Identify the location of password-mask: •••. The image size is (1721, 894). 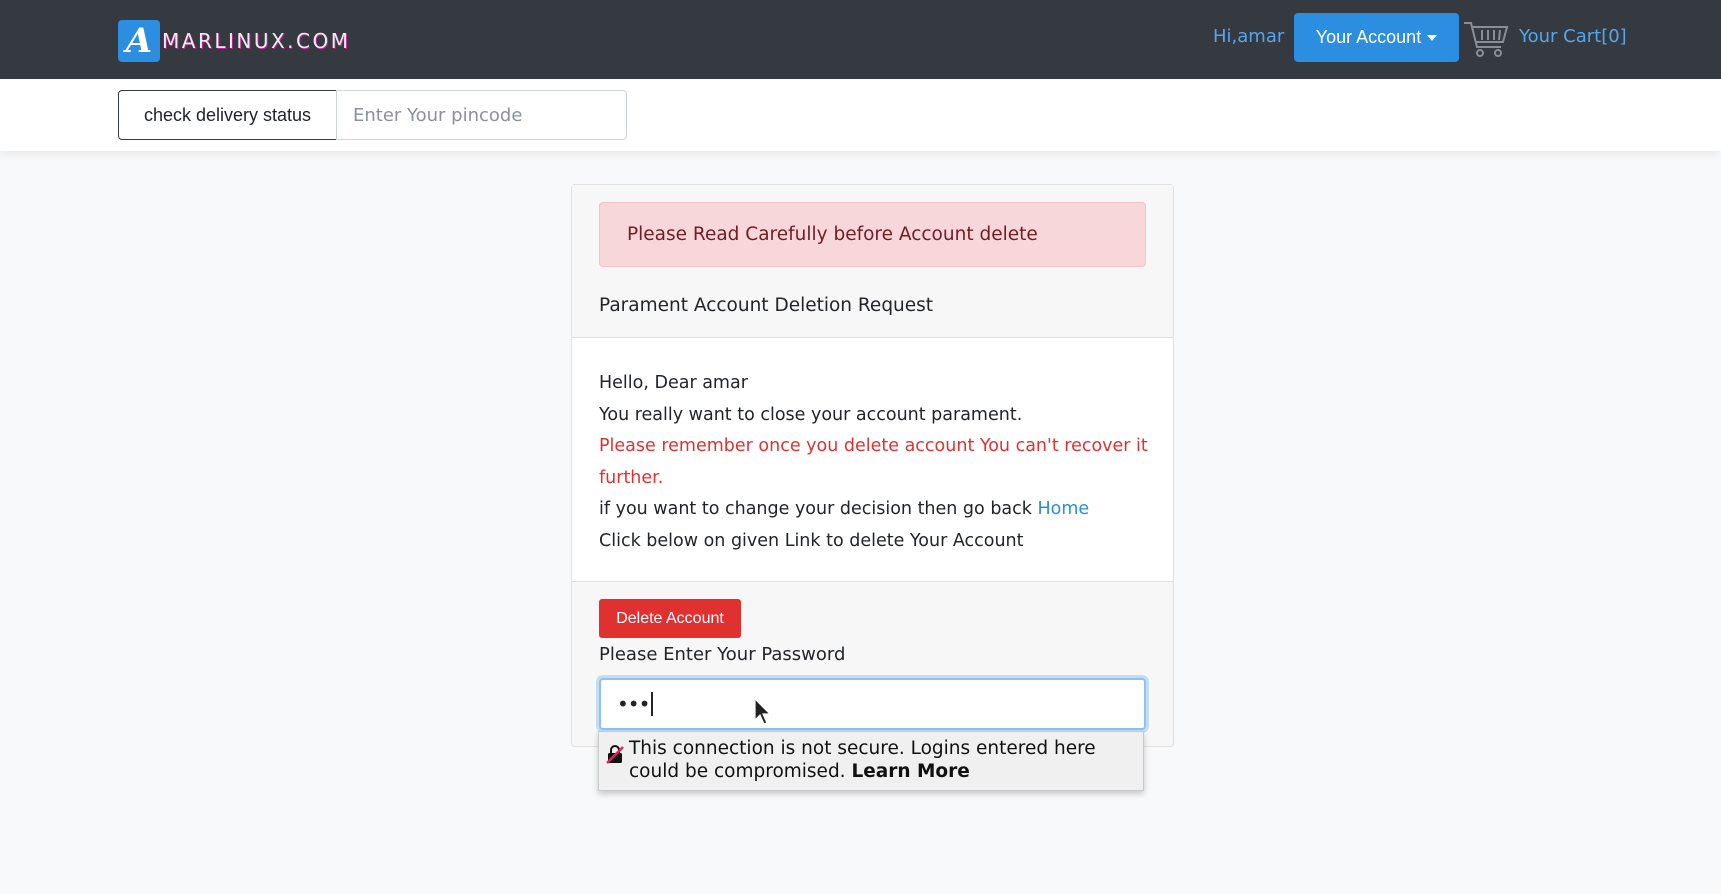
(633, 704).